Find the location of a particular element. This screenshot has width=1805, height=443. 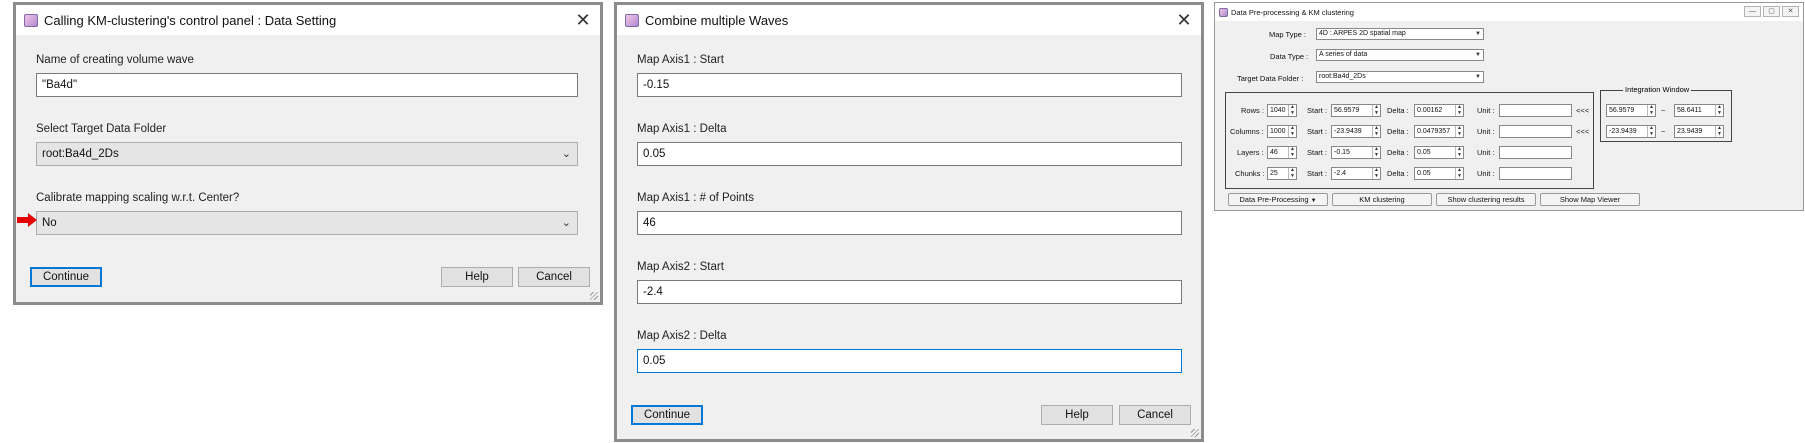

axis1-points-input: 46 is located at coordinates (909, 223).